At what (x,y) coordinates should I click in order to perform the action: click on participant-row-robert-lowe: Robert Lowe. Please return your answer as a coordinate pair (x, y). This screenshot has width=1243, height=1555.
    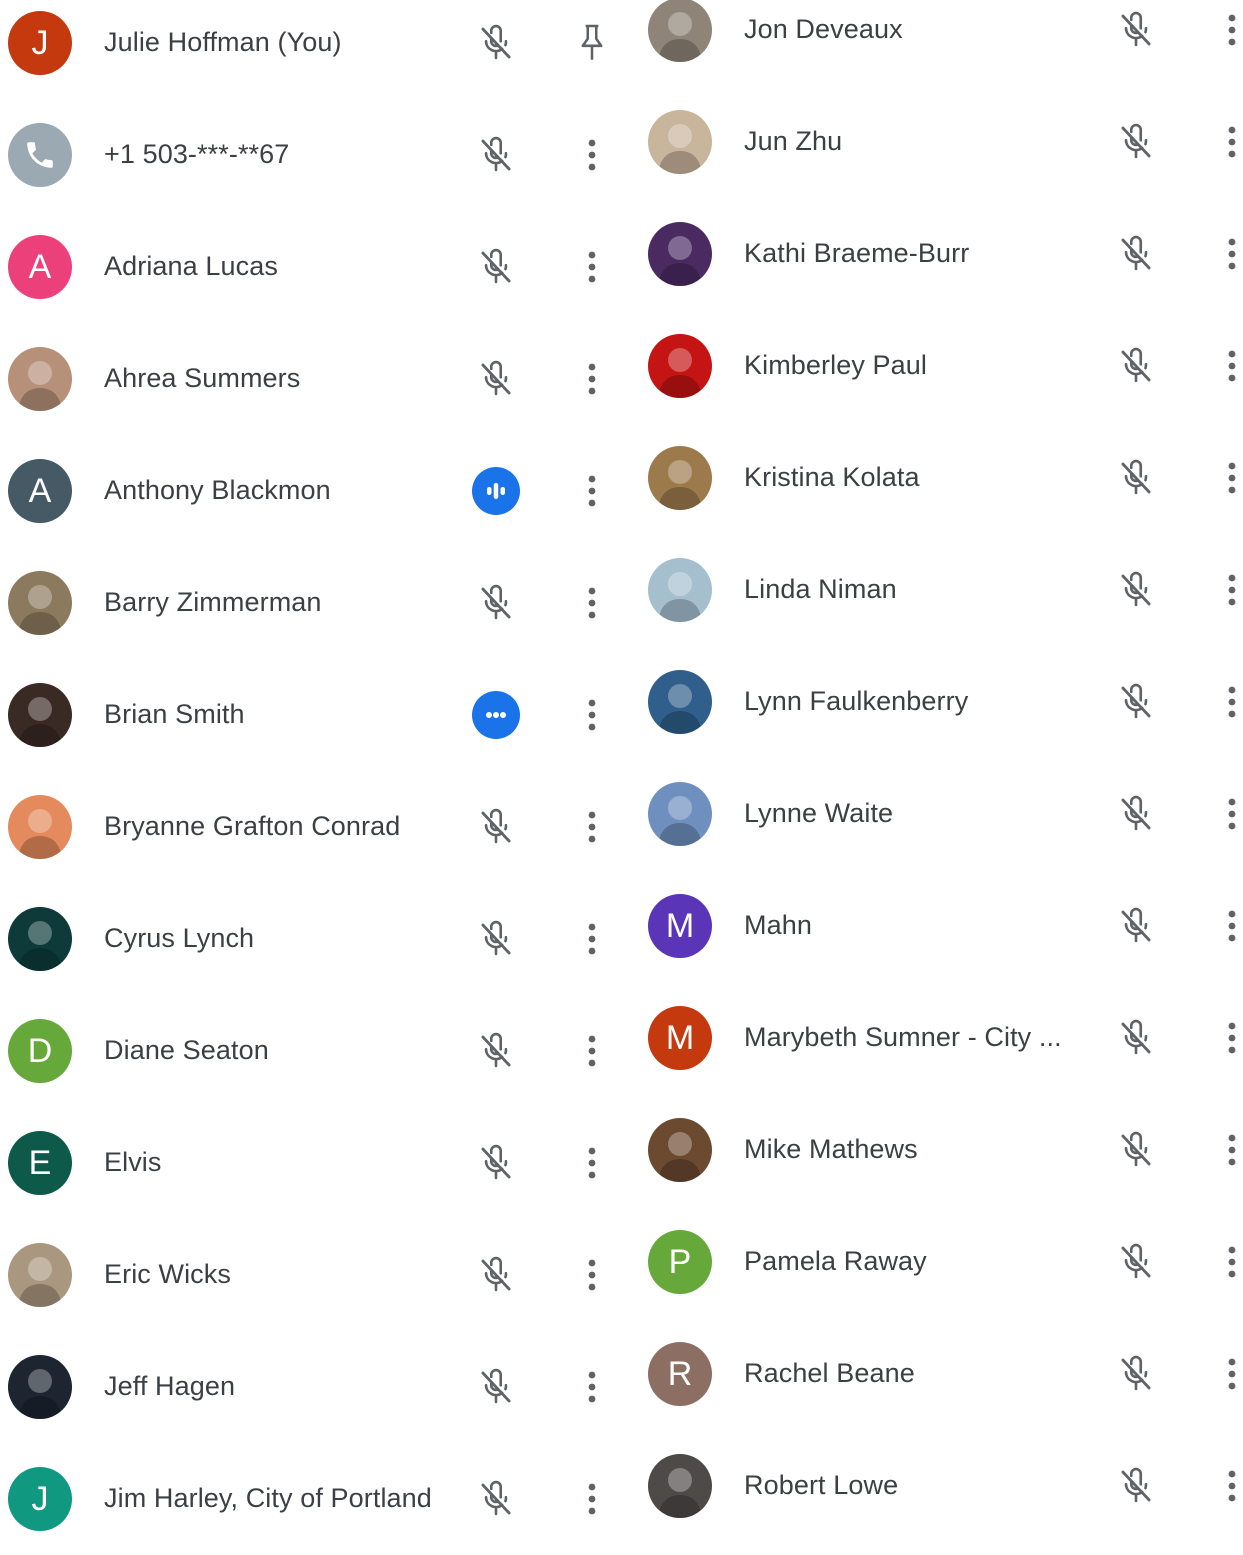
    Looking at the image, I should click on (941, 1486).